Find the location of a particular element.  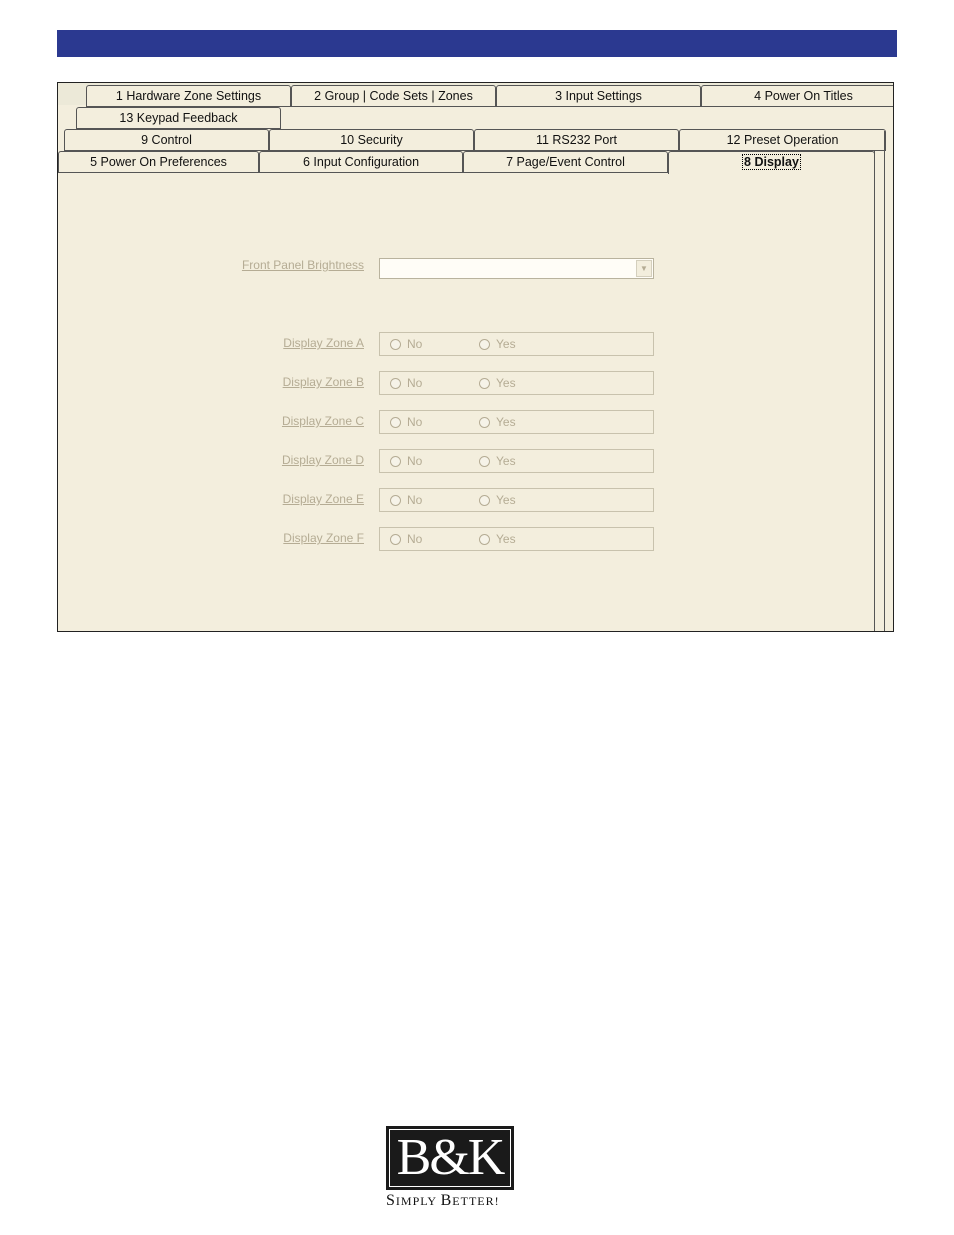

tab-hardware-zone-settings: 1 Hardware Zone Settings is located at coordinates (188, 96).